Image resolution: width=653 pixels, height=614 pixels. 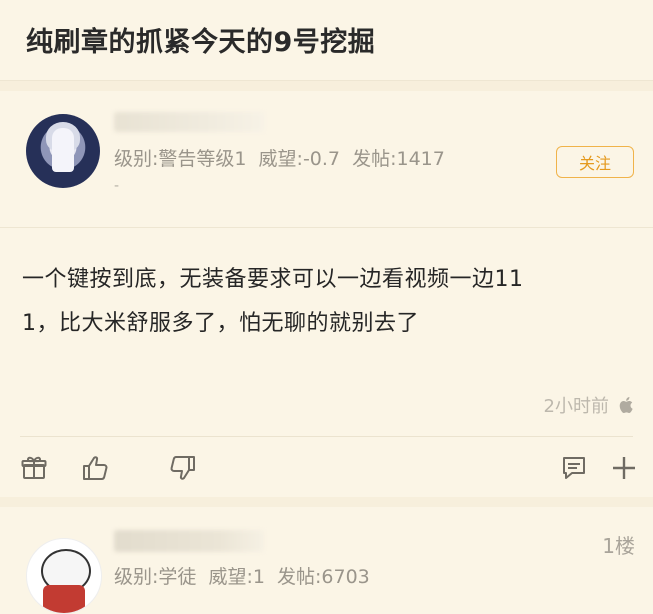 I want to click on author-level: 级别:警告等级1, so click(x=180, y=159).